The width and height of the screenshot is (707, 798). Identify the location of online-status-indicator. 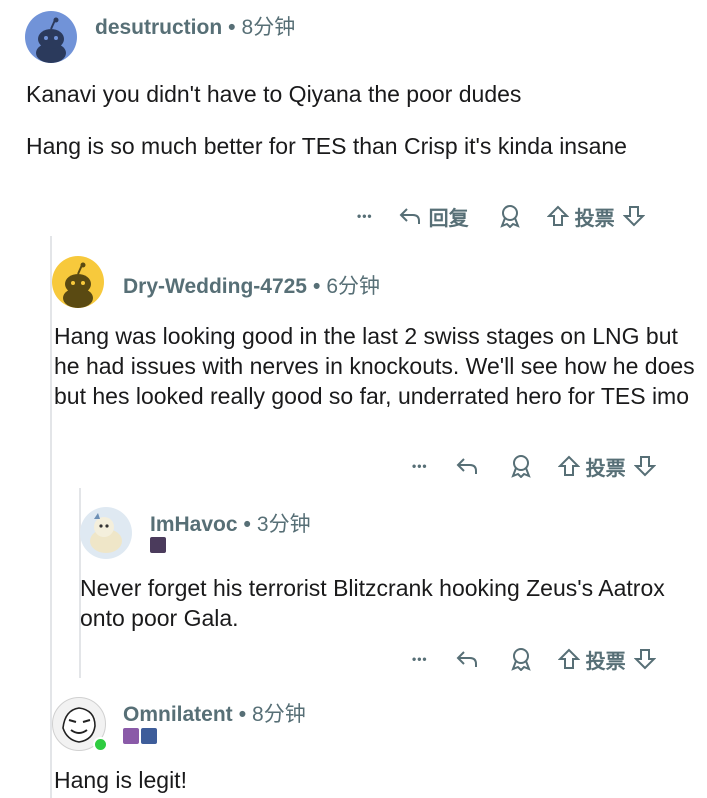
(100, 744).